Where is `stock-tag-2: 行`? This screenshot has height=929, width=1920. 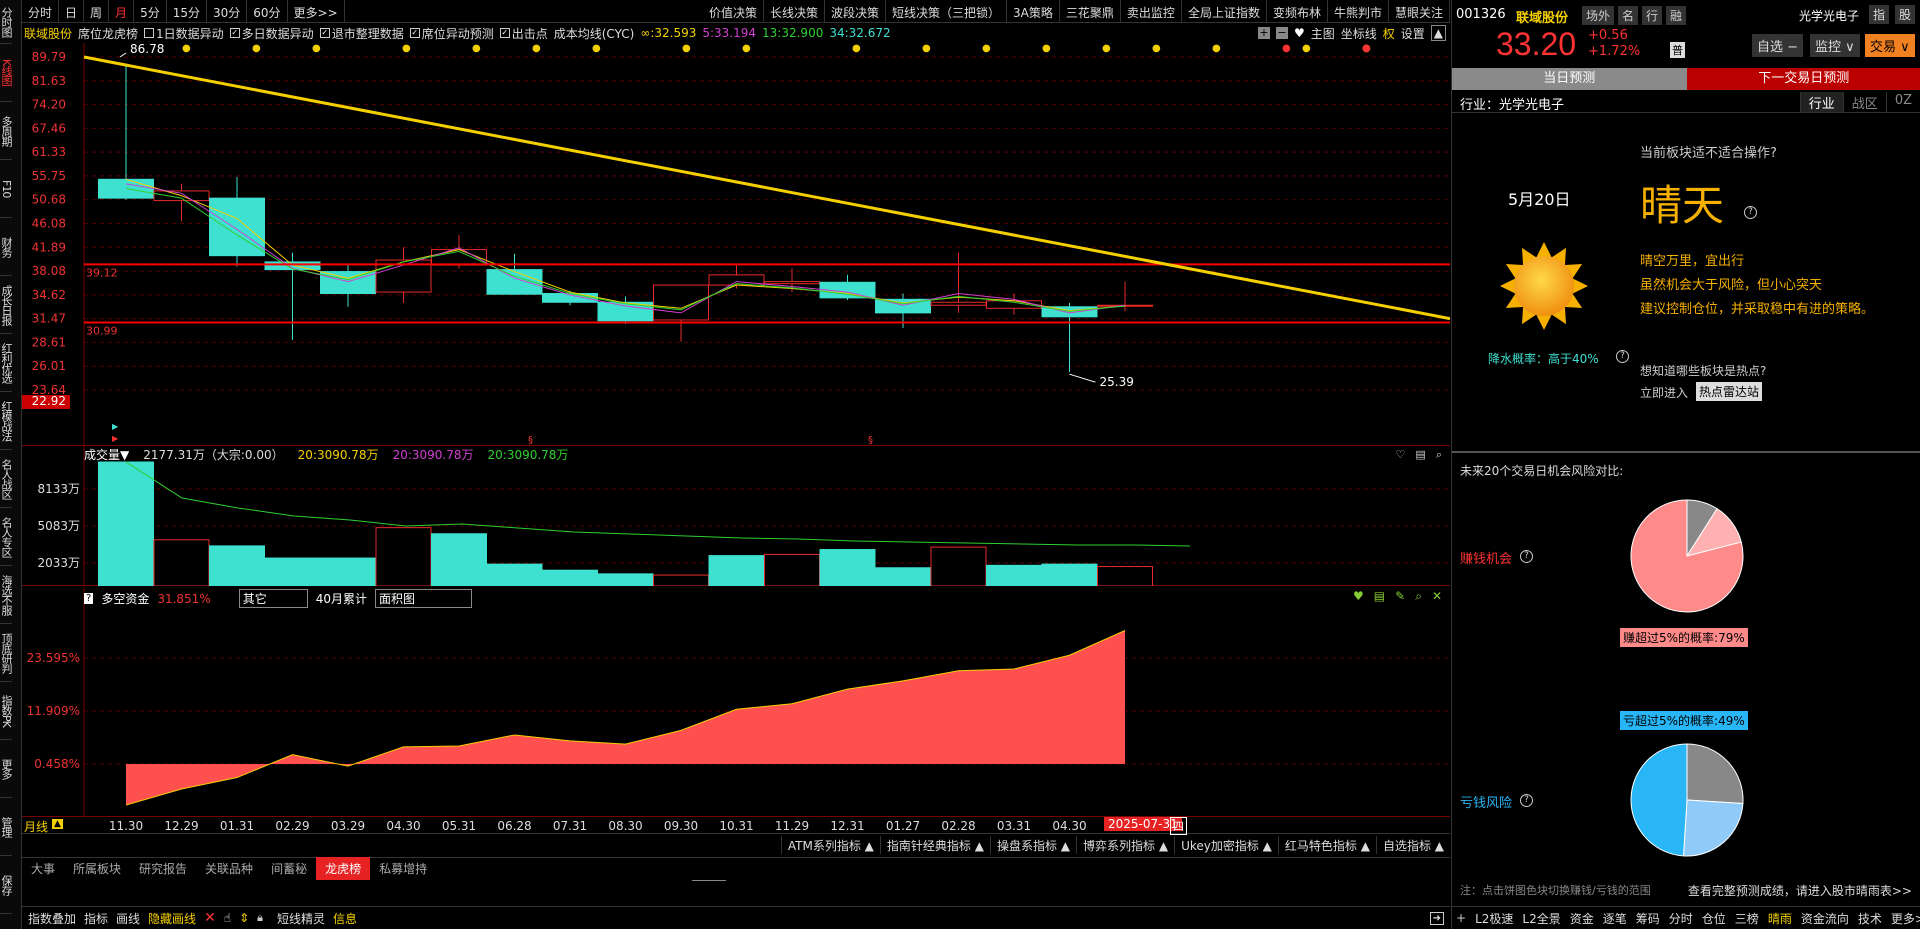 stock-tag-2: 行 is located at coordinates (1652, 15).